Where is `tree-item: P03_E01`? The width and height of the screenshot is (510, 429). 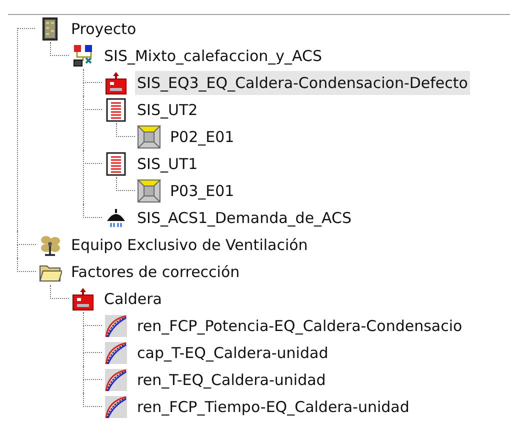 tree-item: P03_E01 is located at coordinates (202, 190).